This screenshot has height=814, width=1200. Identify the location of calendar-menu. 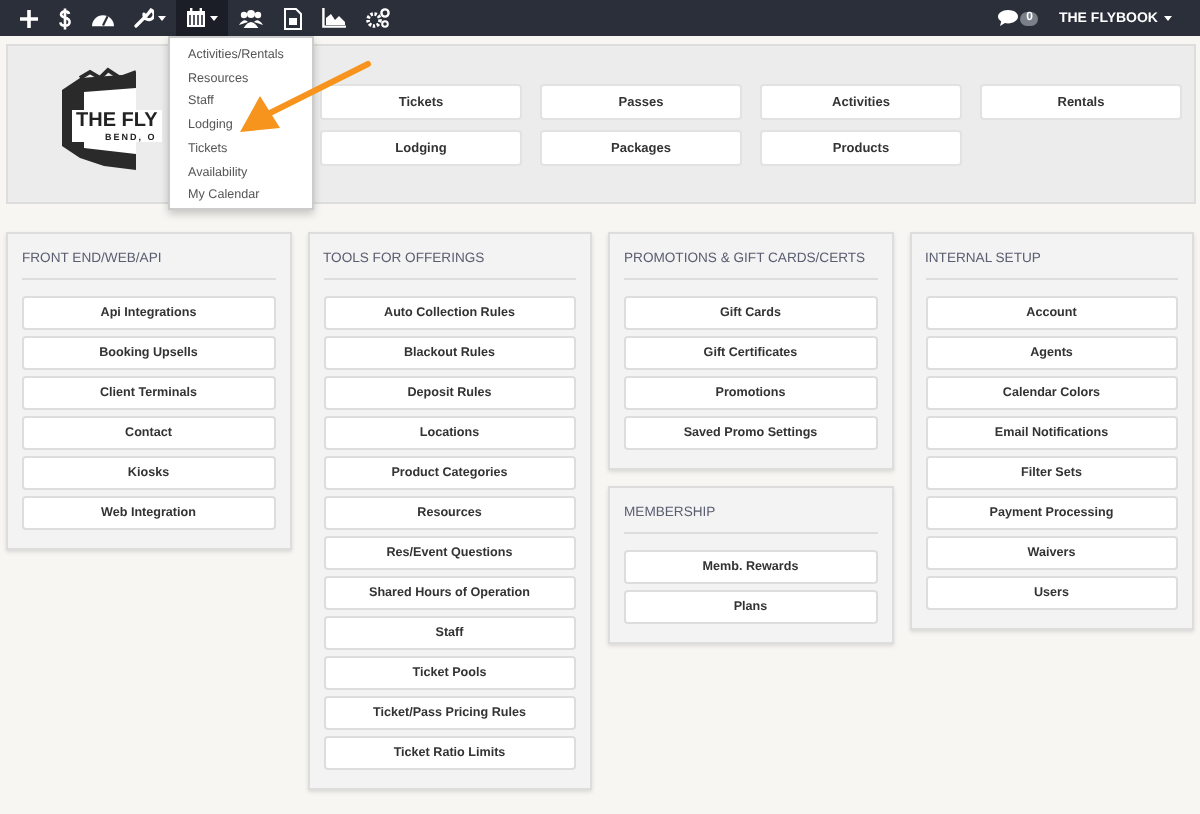
(202, 18).